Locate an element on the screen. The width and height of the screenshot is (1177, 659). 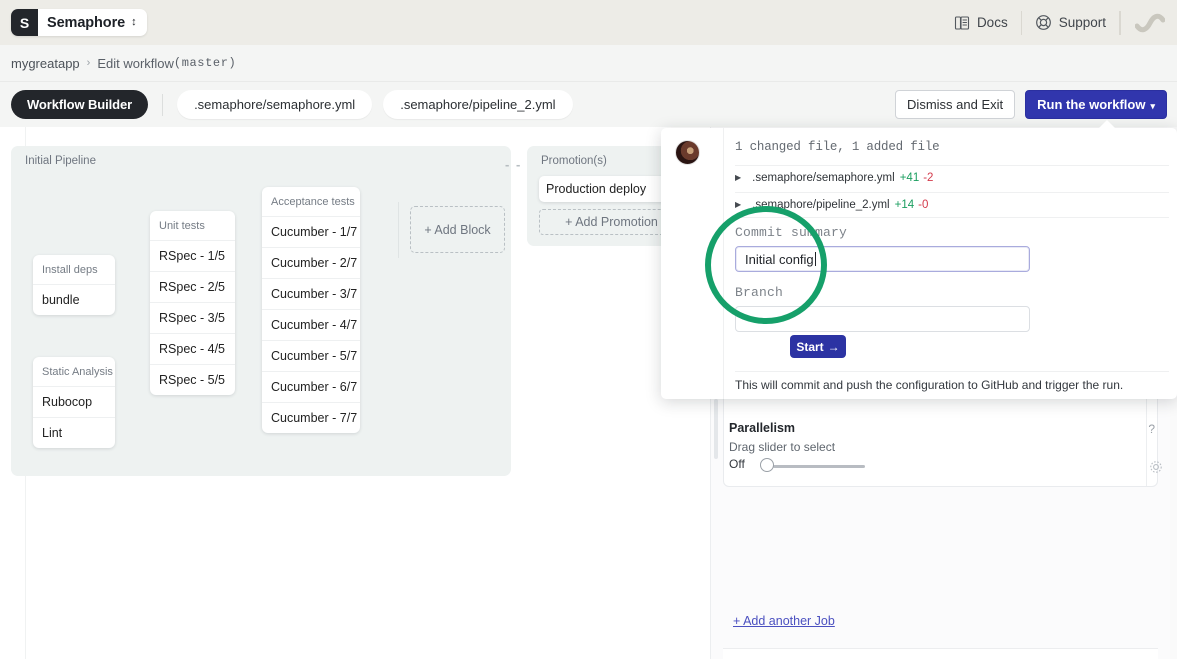
block-job: RSpec - 4/5 is located at coordinates (192, 349).